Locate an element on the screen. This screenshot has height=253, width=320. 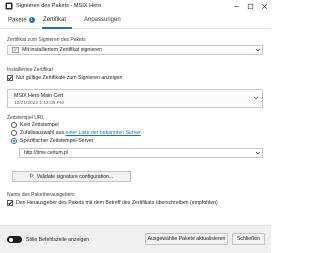
installed-cert-section-label: Installiertes Zertifikat is located at coordinates (30, 70).